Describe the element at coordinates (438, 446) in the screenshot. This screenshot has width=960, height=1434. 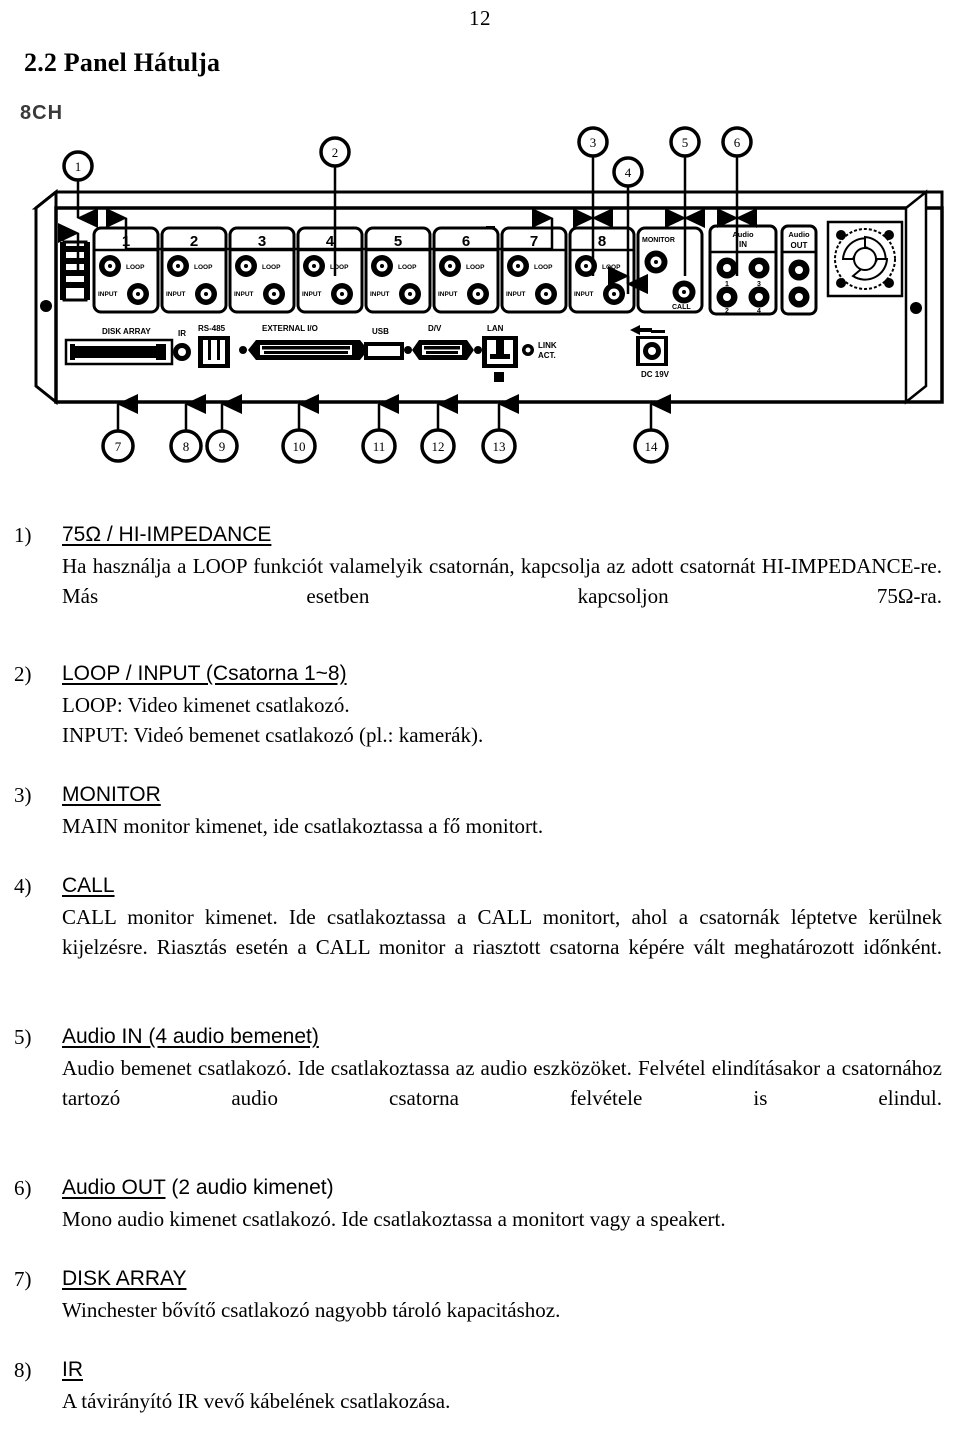
I see `svg-text: 12` at that location.